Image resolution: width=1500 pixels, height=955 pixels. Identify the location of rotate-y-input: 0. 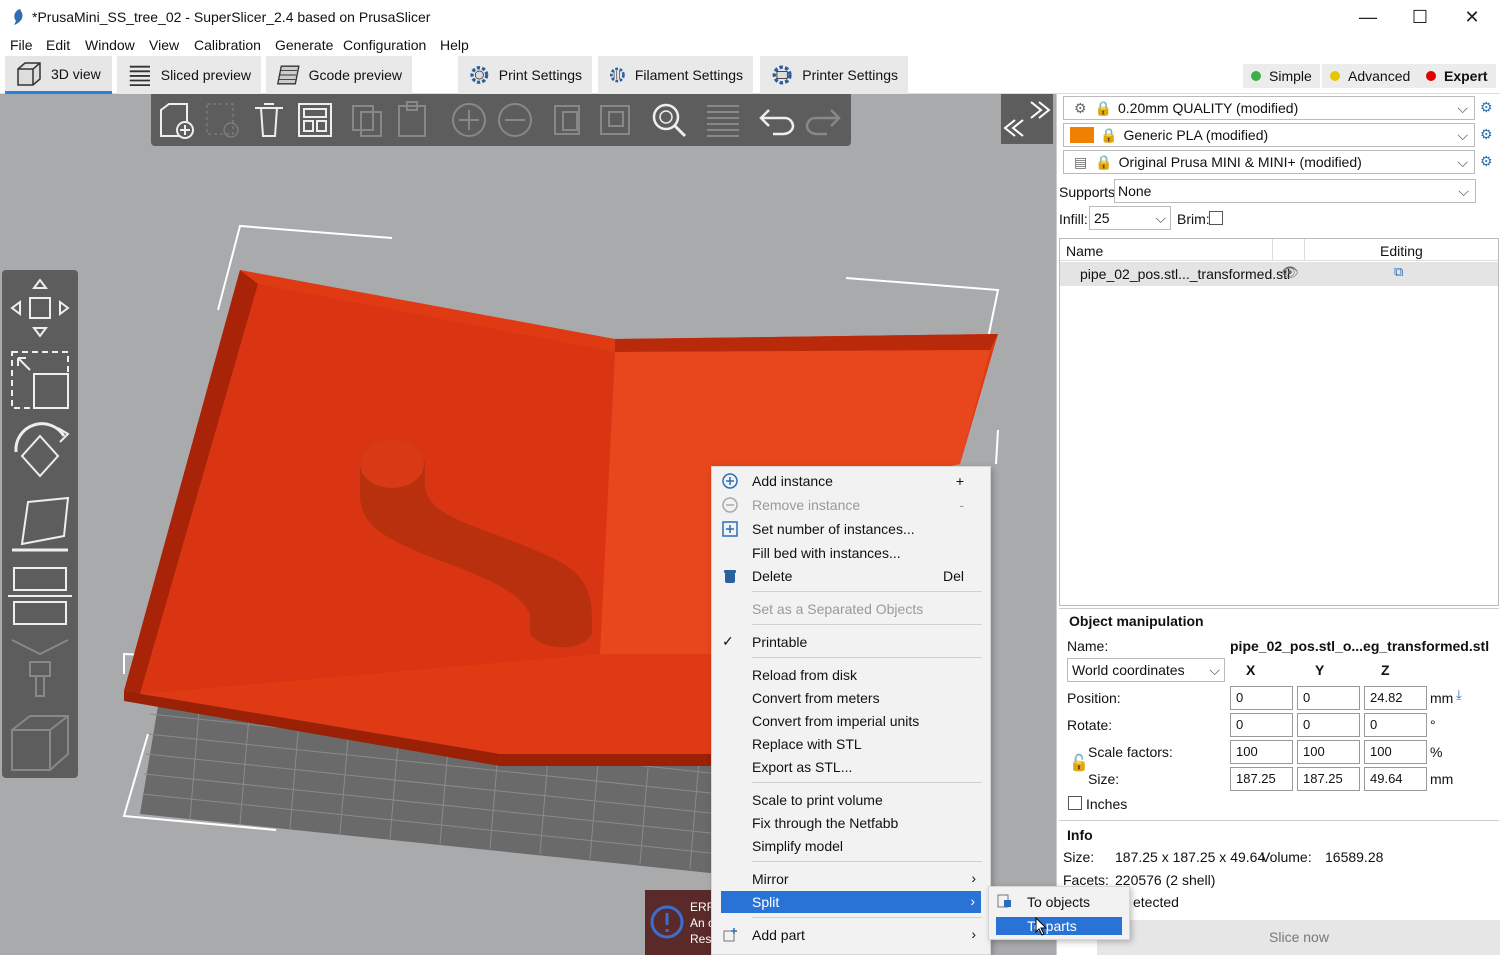
(1328, 725).